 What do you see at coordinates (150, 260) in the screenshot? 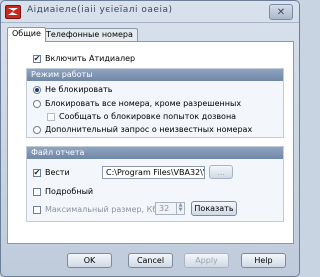
I see `cancel-button: Cancel` at bounding box center [150, 260].